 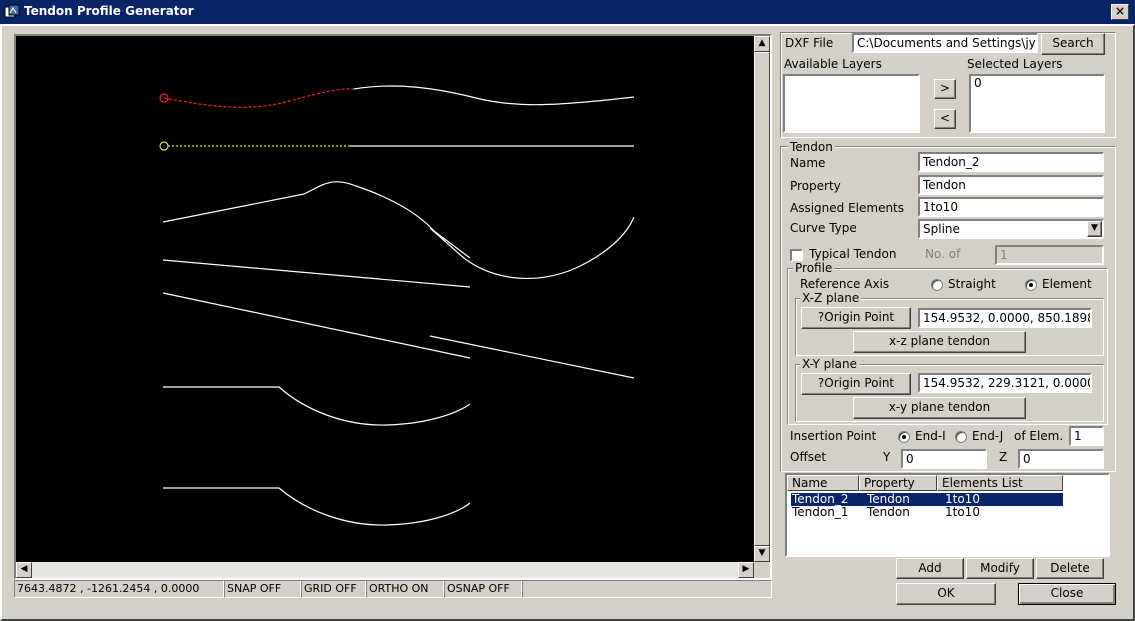 What do you see at coordinates (808, 457) in the screenshot?
I see `offset-label: Offset` at bounding box center [808, 457].